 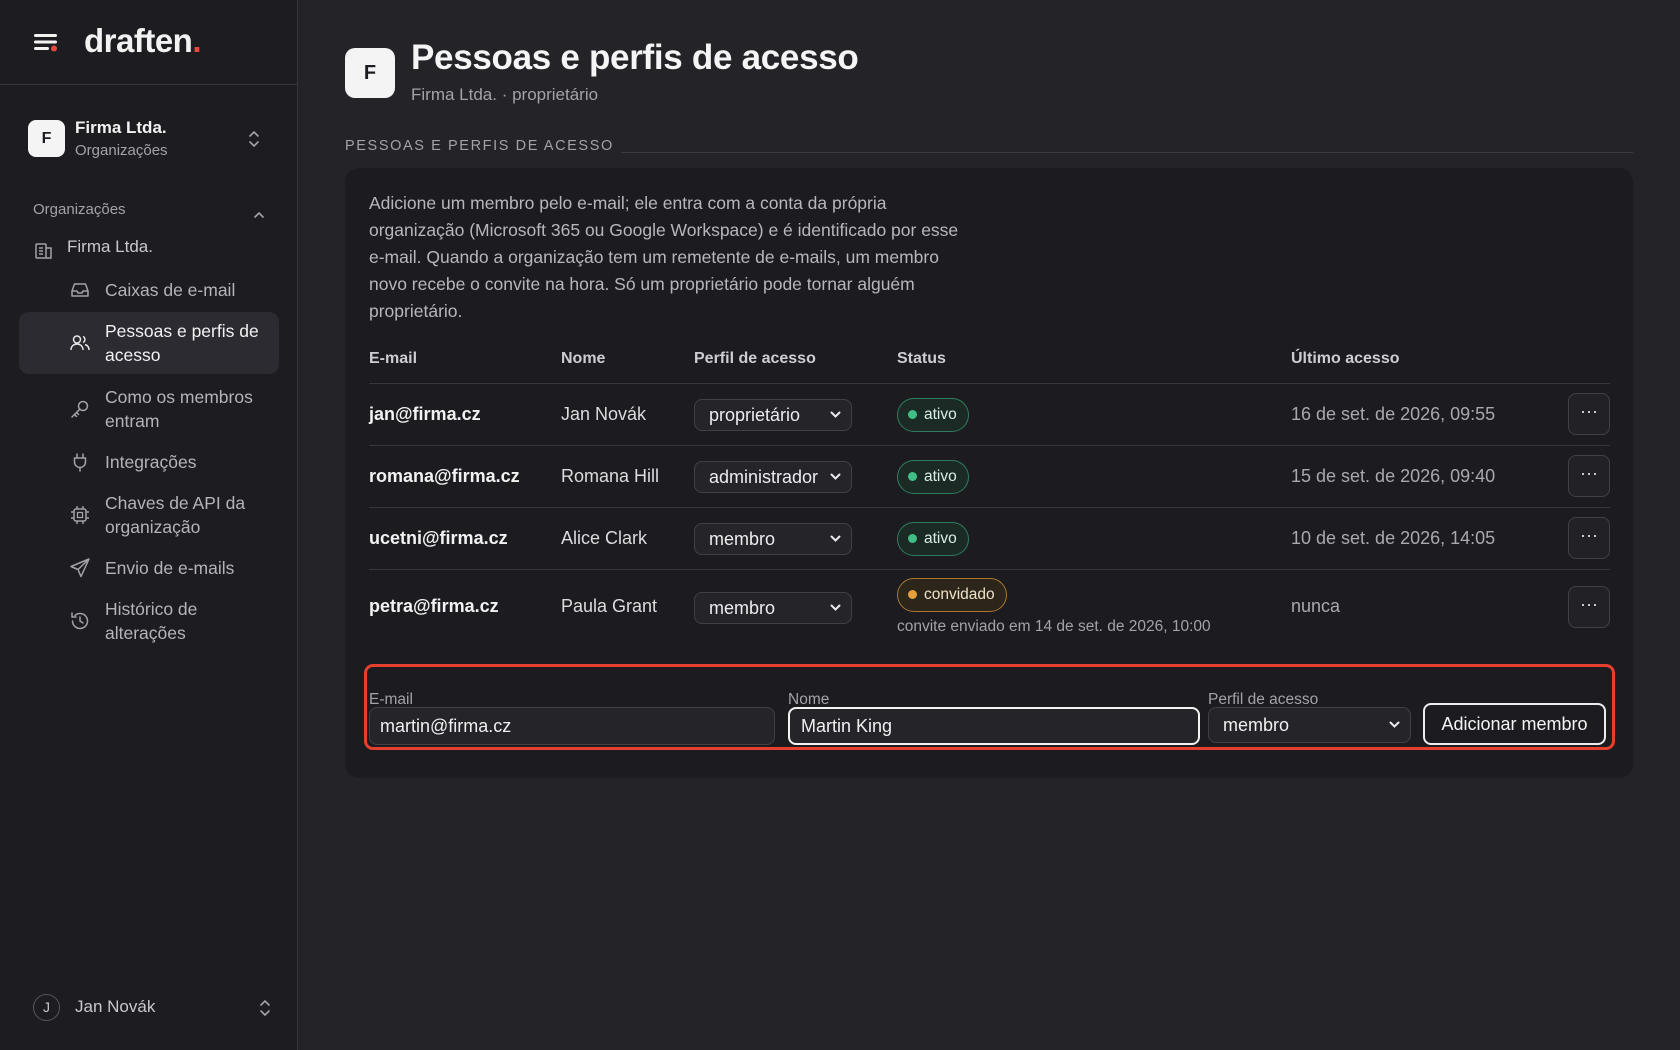 I want to click on sidebar-item-email-sending: Envio de e-mails, so click(x=149, y=568).